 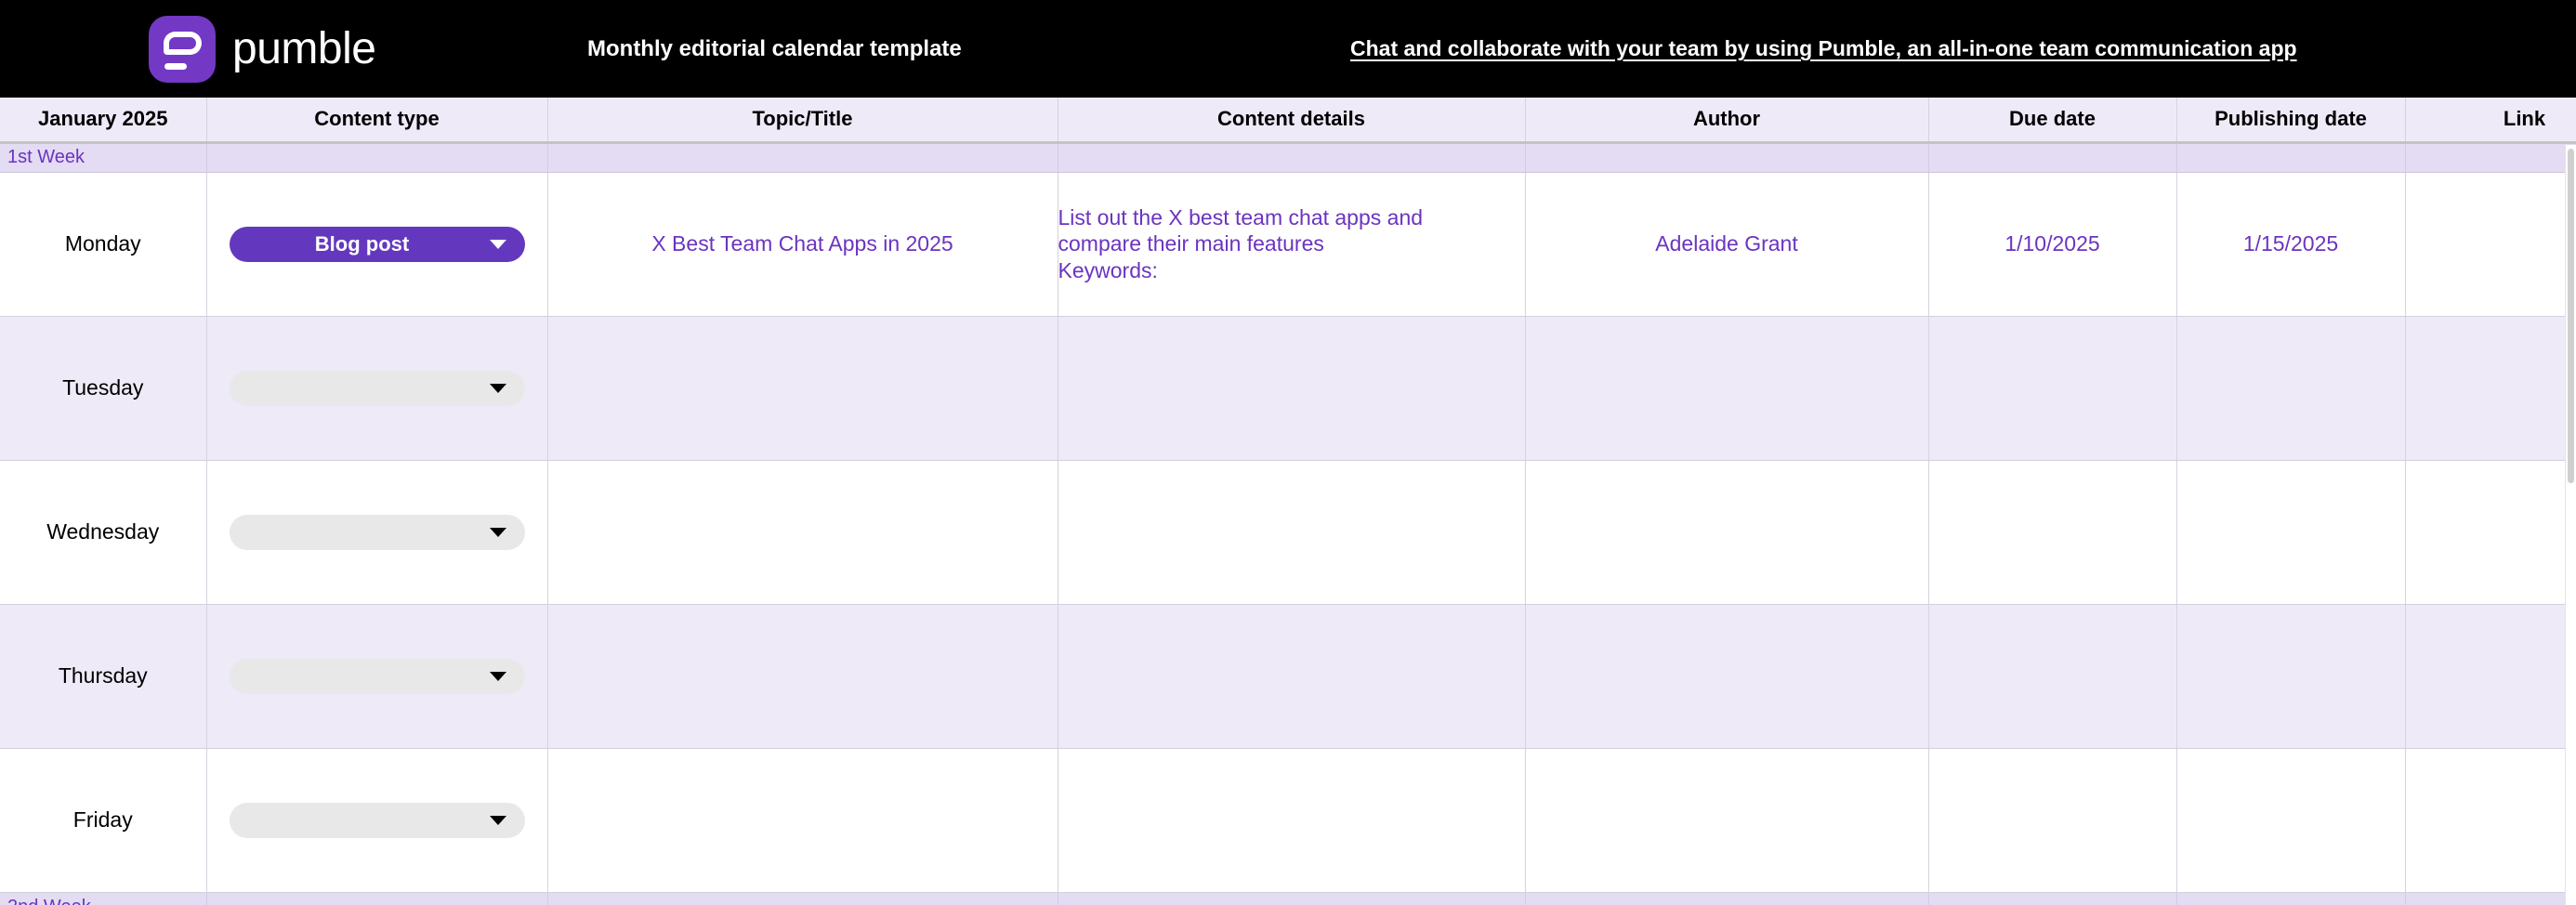 I want to click on week-label: 2nd Week, so click(x=103, y=898).